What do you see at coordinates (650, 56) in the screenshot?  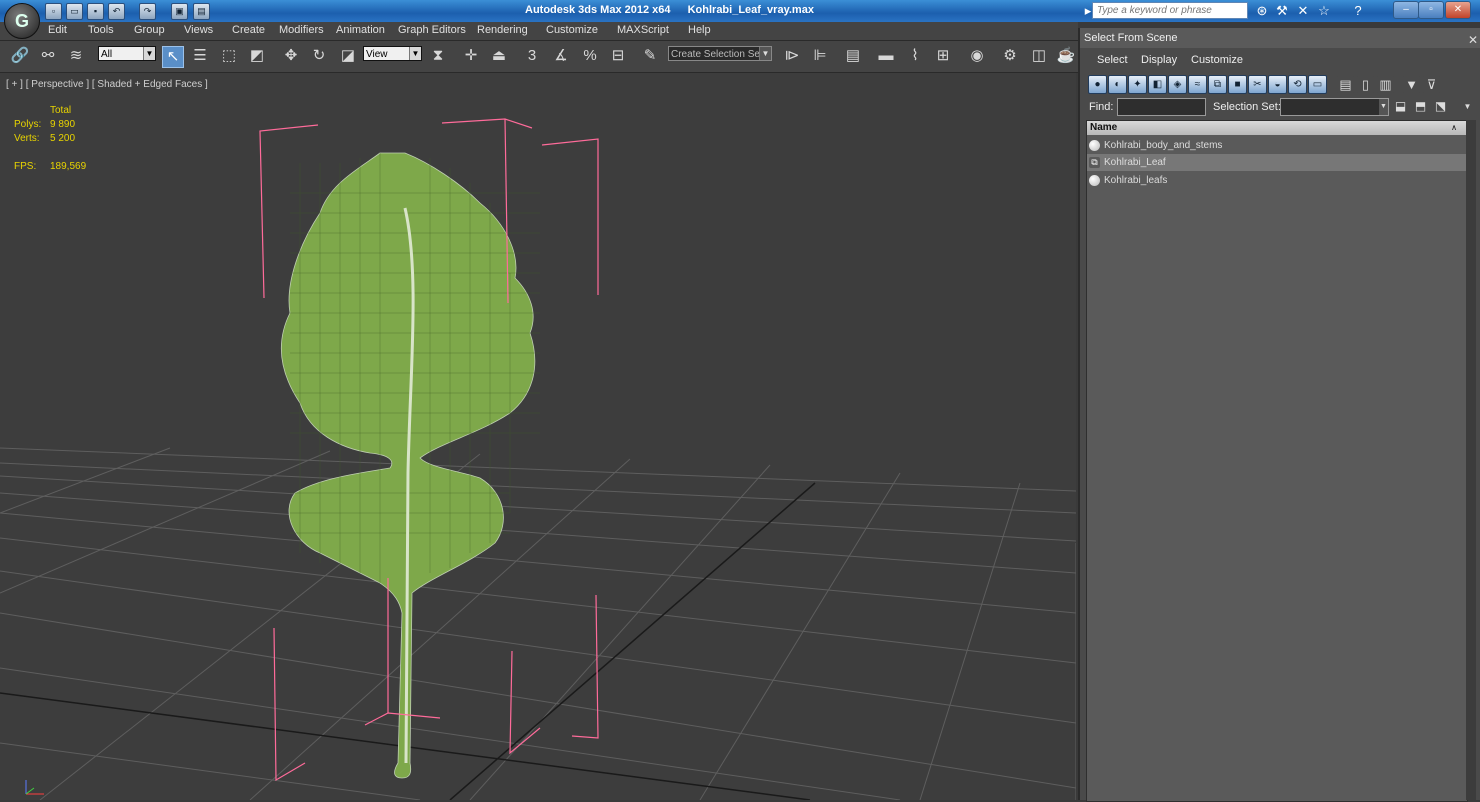 I see `edit-named-selection-icon: ✎` at bounding box center [650, 56].